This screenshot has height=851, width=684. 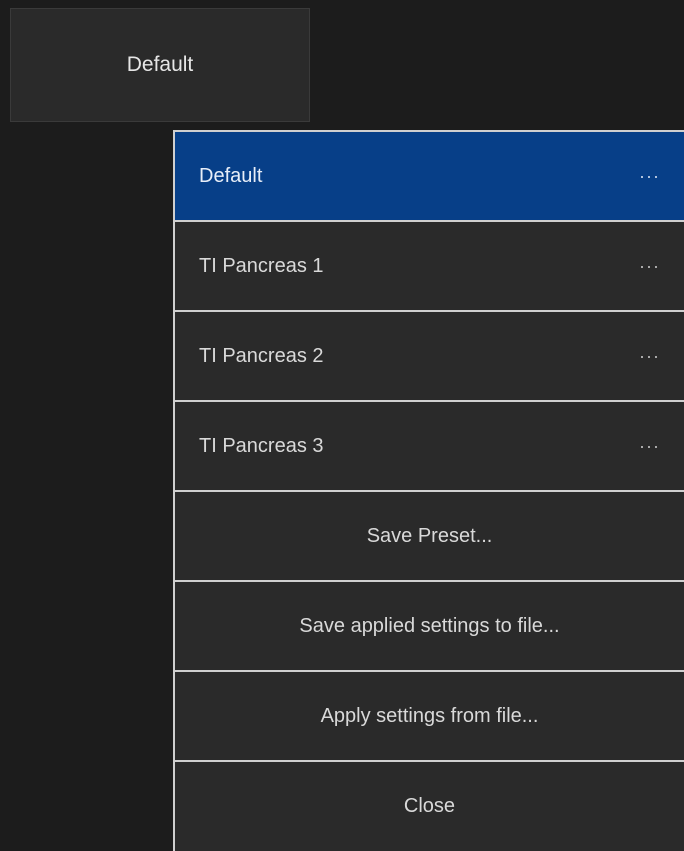 I want to click on preset-item-label: TI Pancreas 2, so click(x=261, y=355).